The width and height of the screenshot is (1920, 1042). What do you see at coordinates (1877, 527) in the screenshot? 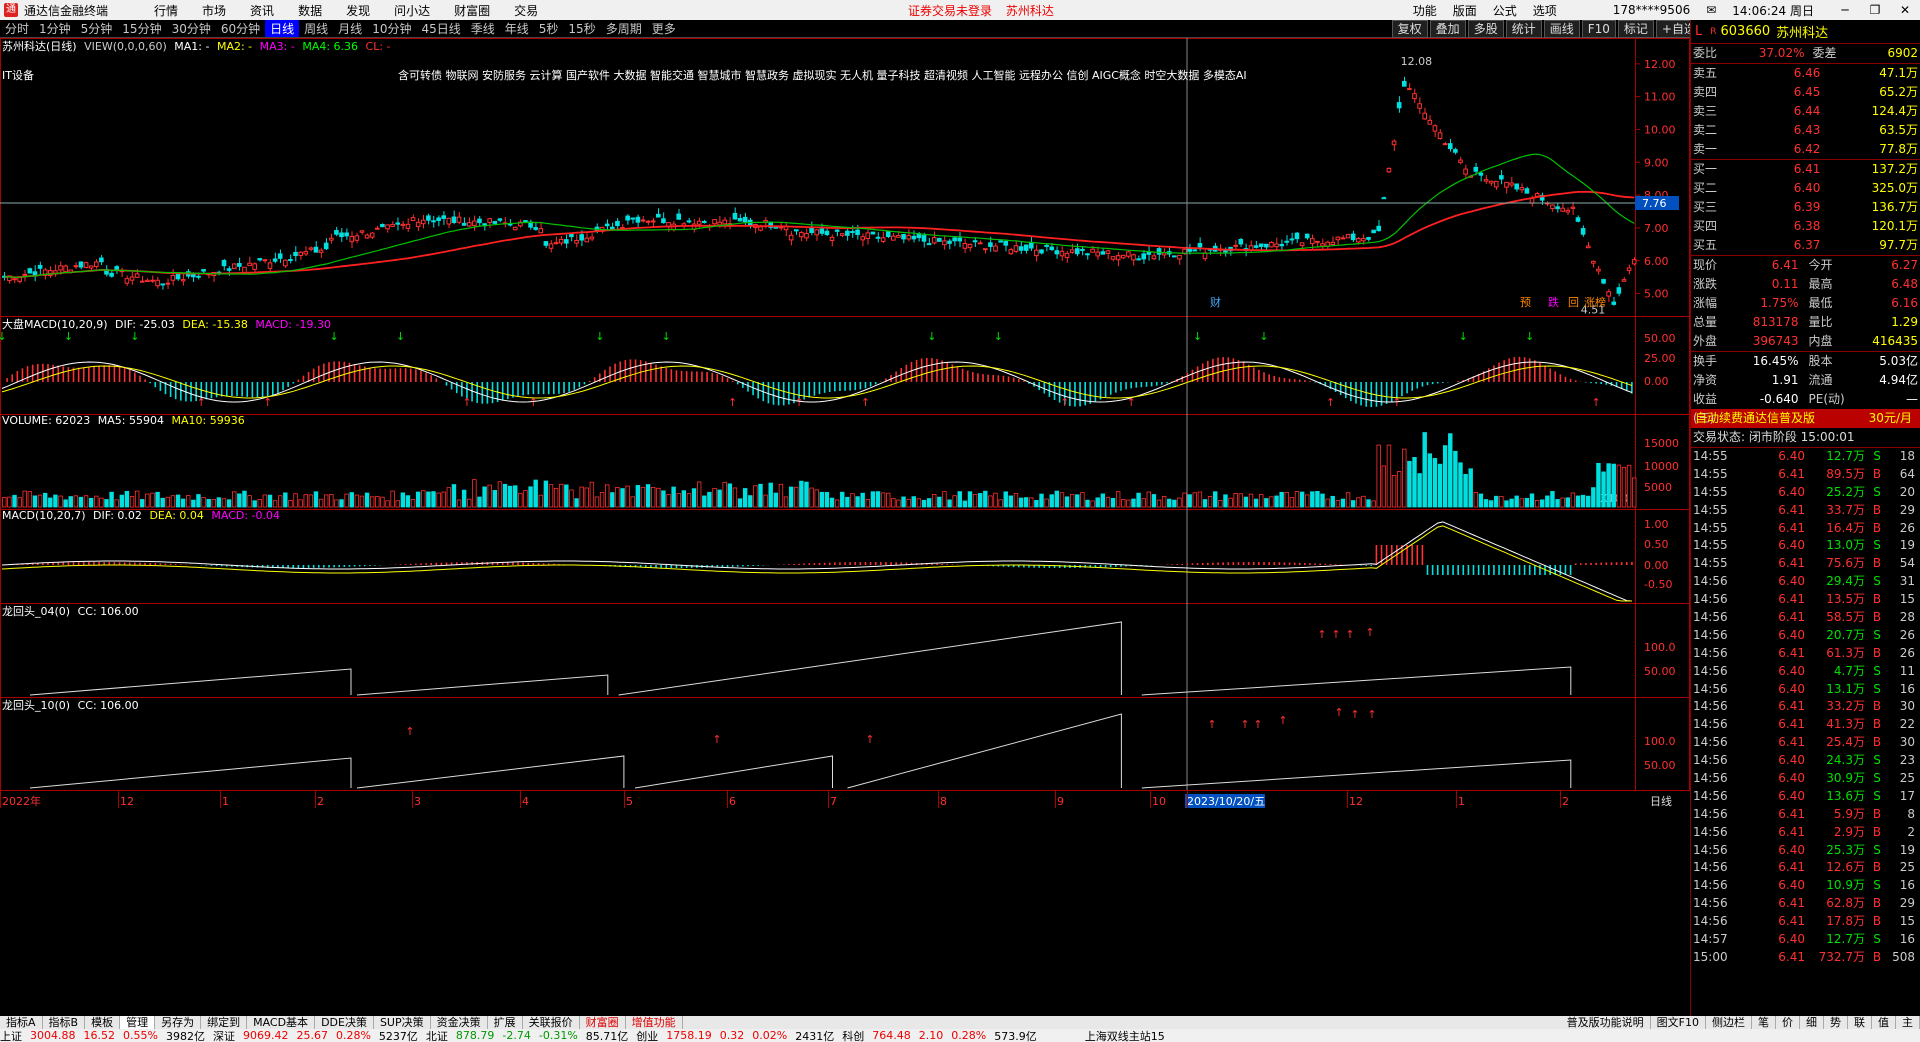
I see `trade-side: B` at bounding box center [1877, 527].